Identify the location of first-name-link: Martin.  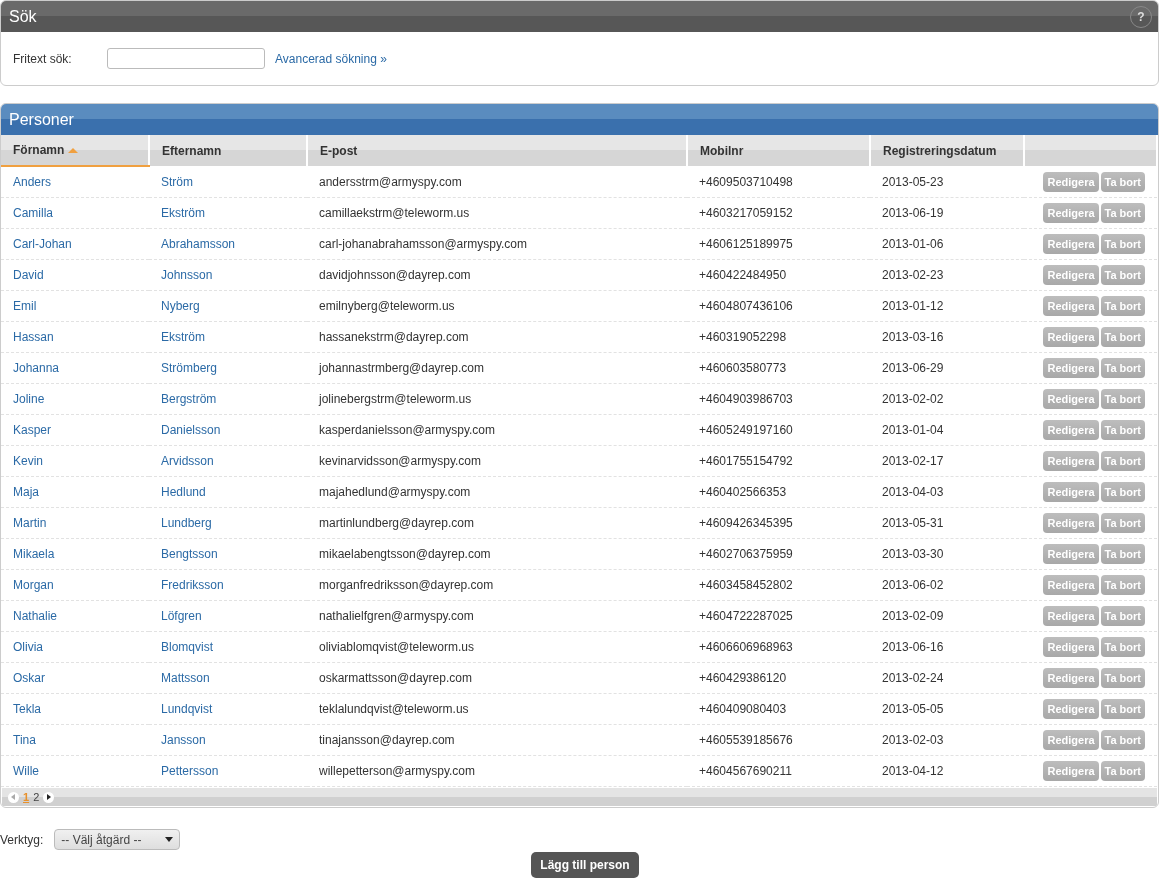
(30, 523).